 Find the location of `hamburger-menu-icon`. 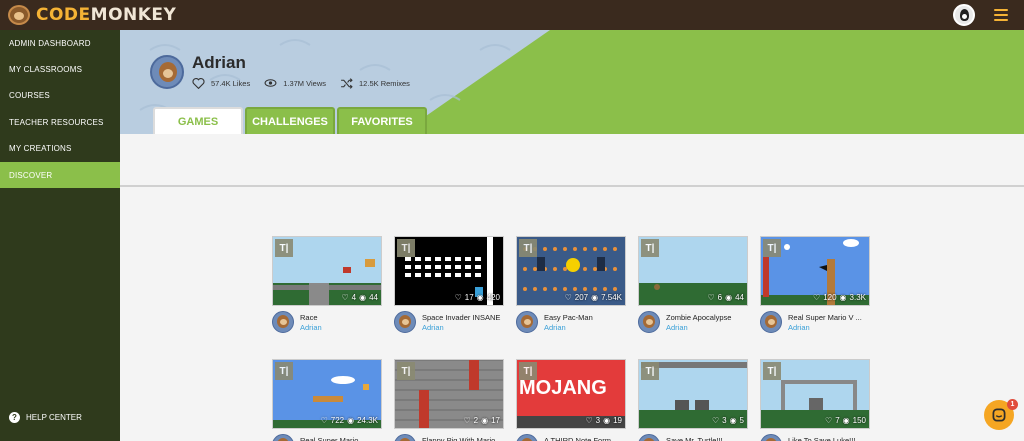

hamburger-menu-icon is located at coordinates (1001, 15).